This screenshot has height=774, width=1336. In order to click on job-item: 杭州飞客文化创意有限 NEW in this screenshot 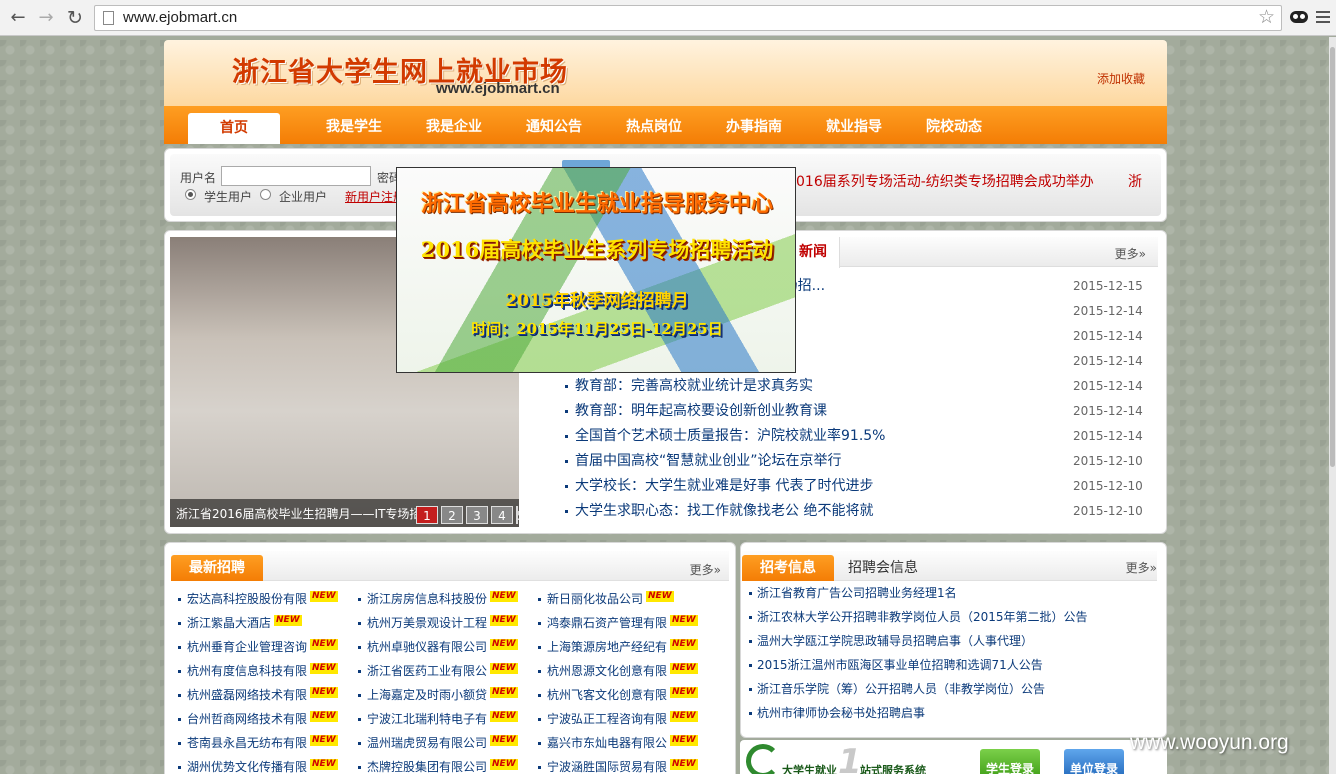, I will do `click(618, 695)`.